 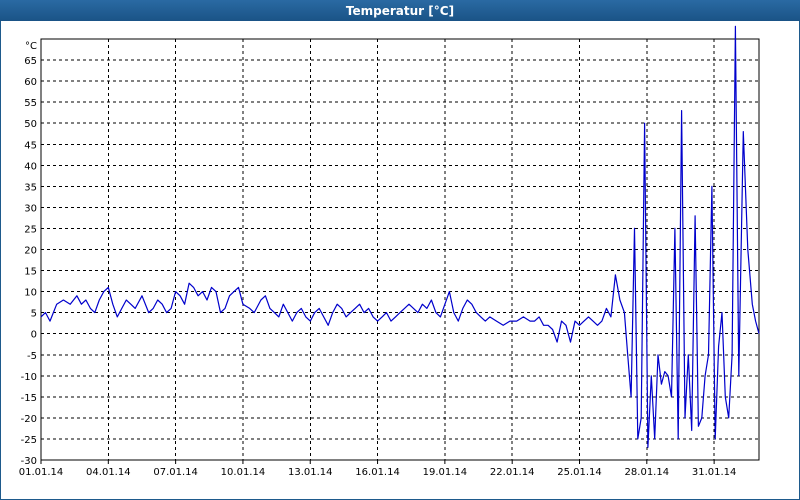 What do you see at coordinates (512, 472) in the screenshot?
I see `x-tick-label: 22.01.14` at bounding box center [512, 472].